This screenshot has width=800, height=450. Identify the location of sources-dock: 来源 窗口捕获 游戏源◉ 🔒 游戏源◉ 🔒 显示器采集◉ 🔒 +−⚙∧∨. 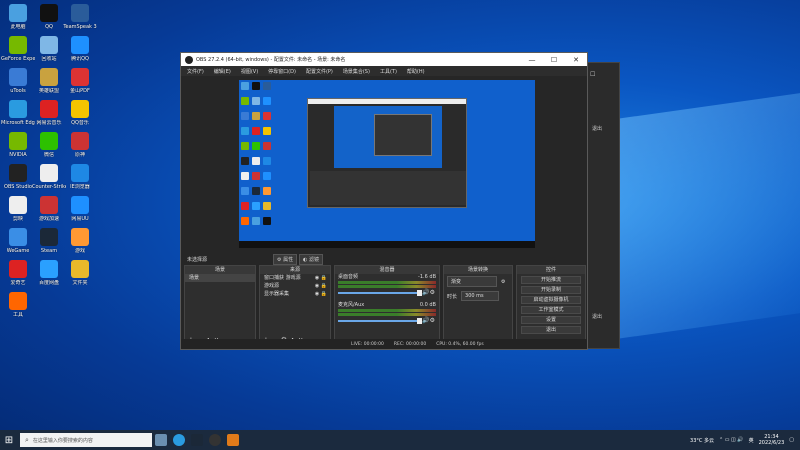
(295, 306).